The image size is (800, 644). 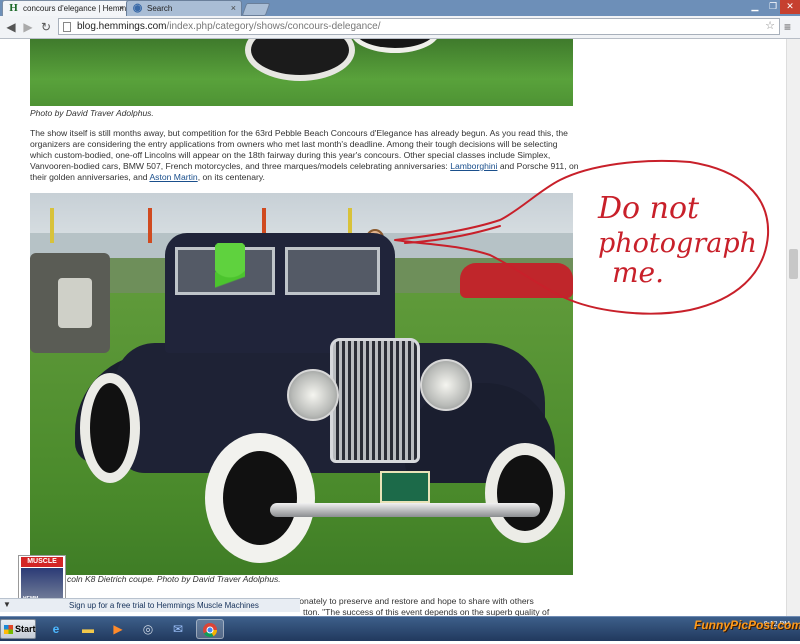 I want to click on mail-icon: ✉, so click(x=178, y=629).